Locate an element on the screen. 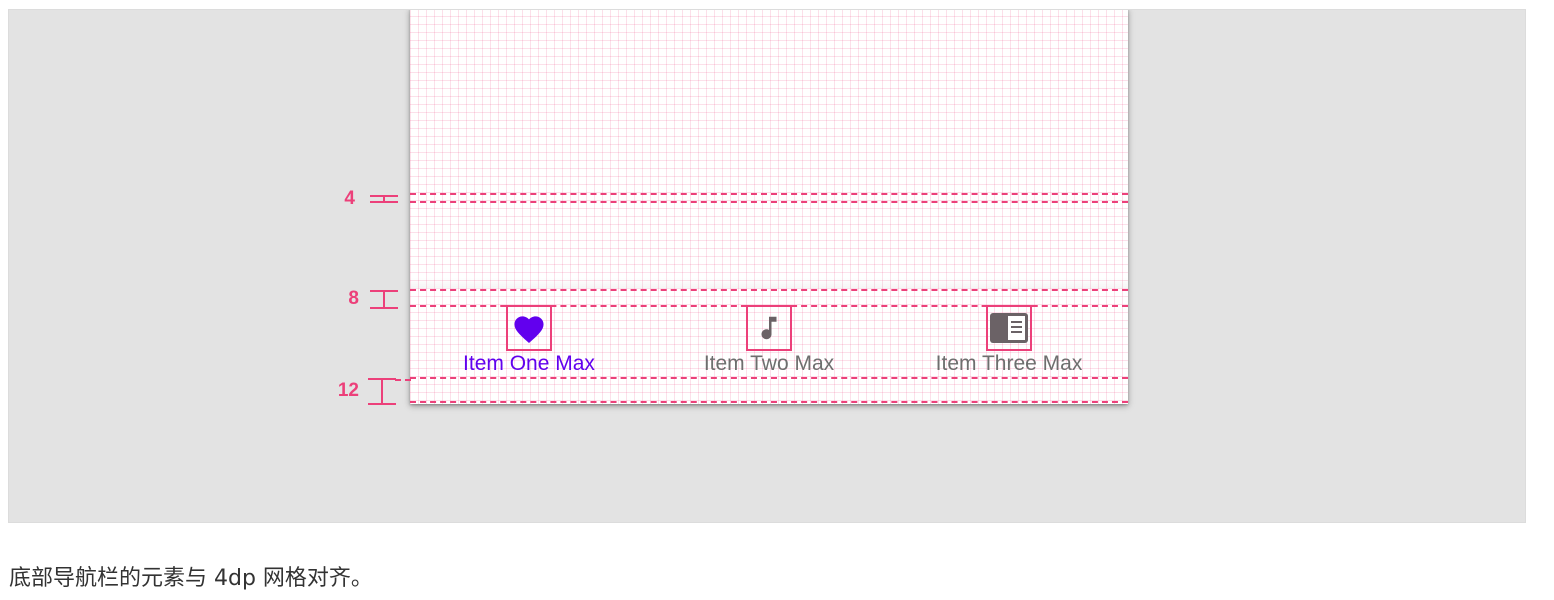 This screenshot has width=1554, height=600. nav-item-two-label: Item Two Max is located at coordinates (769, 363).